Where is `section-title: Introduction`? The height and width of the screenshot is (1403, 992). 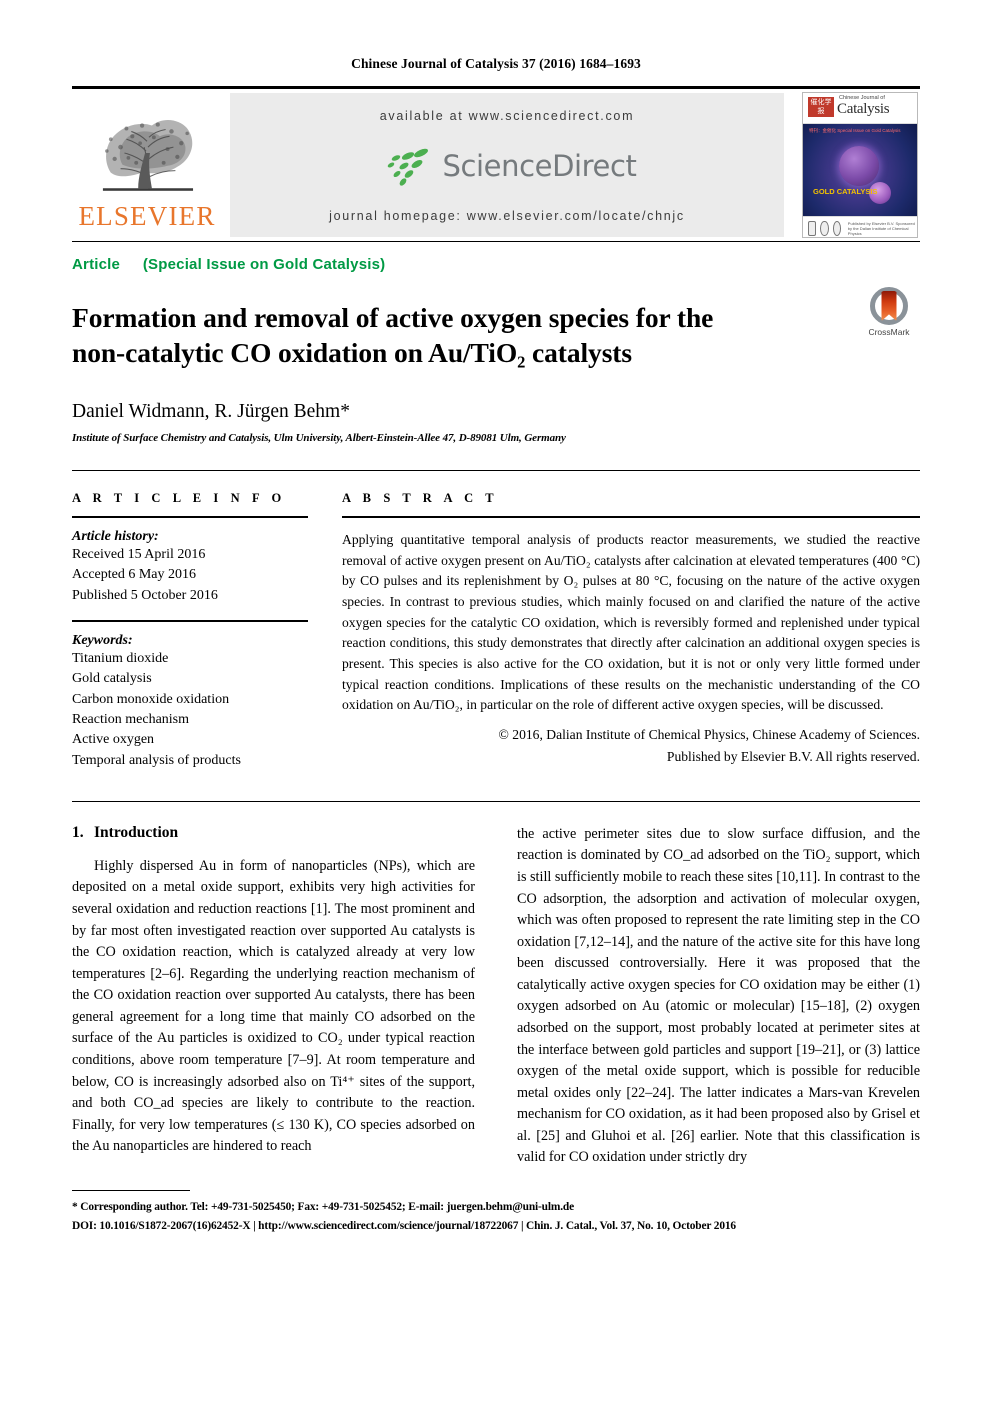
section-title: Introduction is located at coordinates (136, 832).